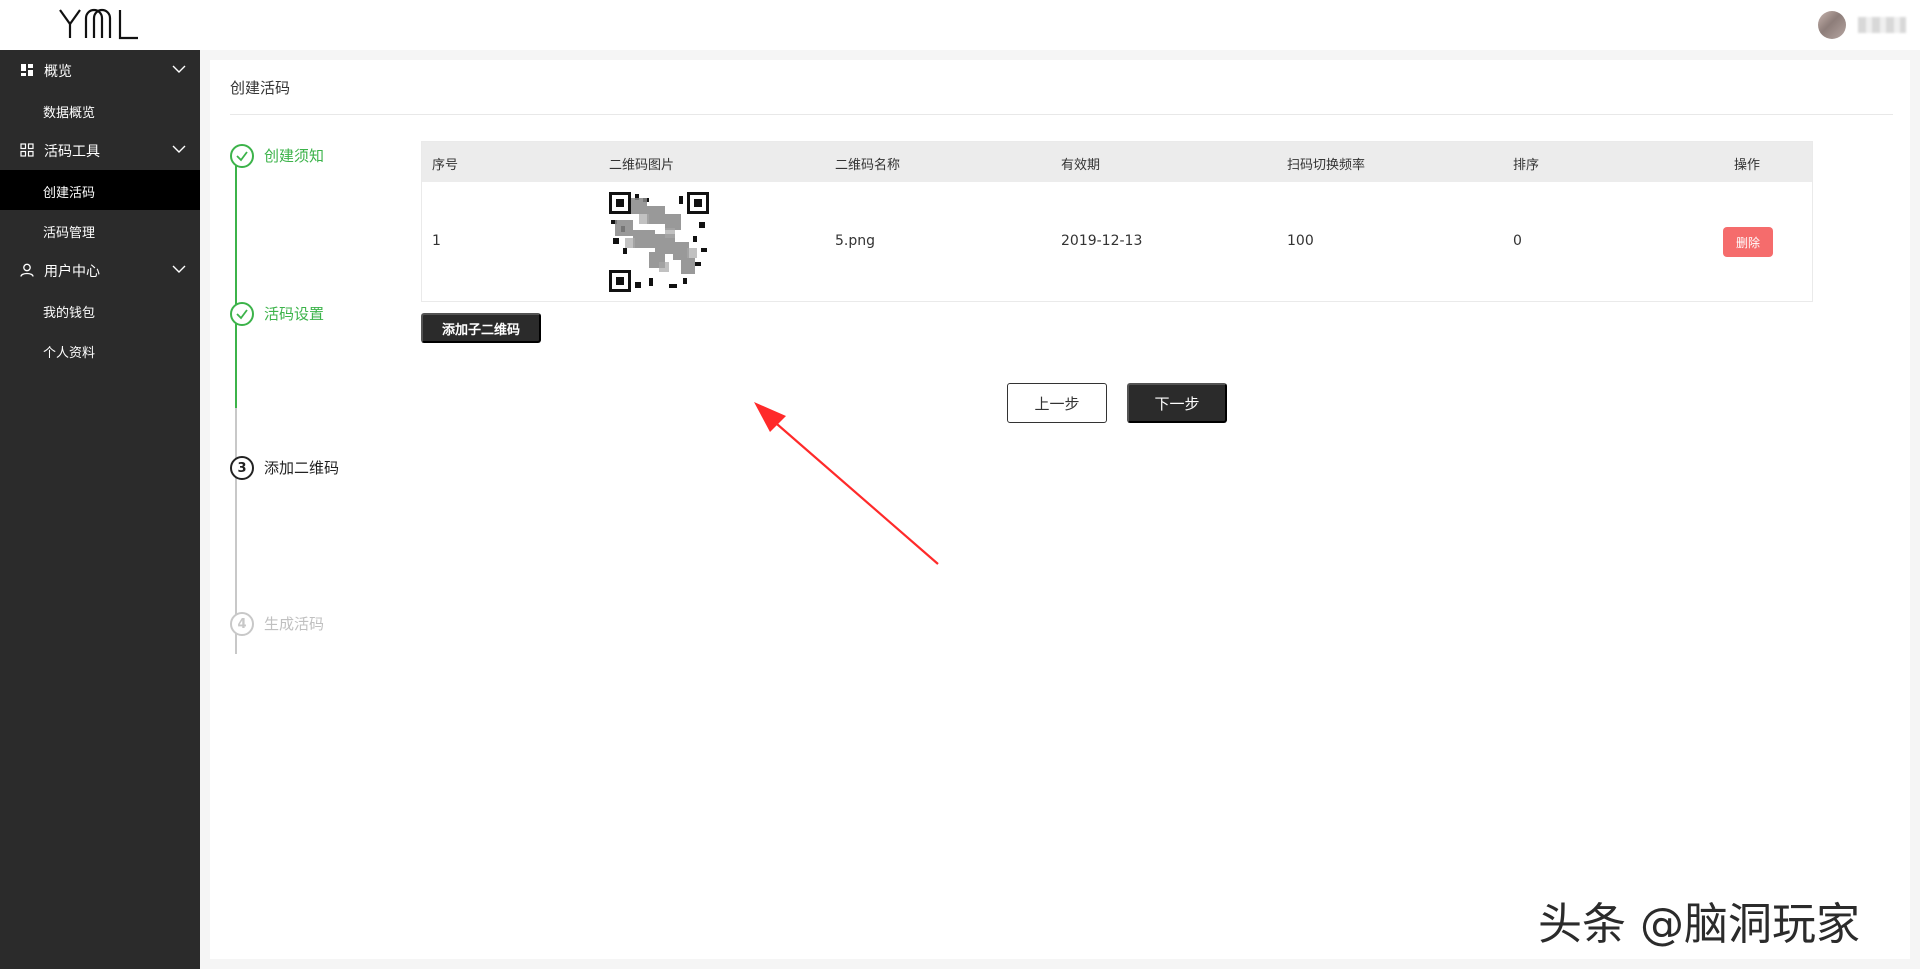 The height and width of the screenshot is (969, 1920). What do you see at coordinates (855, 241) in the screenshot?
I see `qrcode-name: 5.png` at bounding box center [855, 241].